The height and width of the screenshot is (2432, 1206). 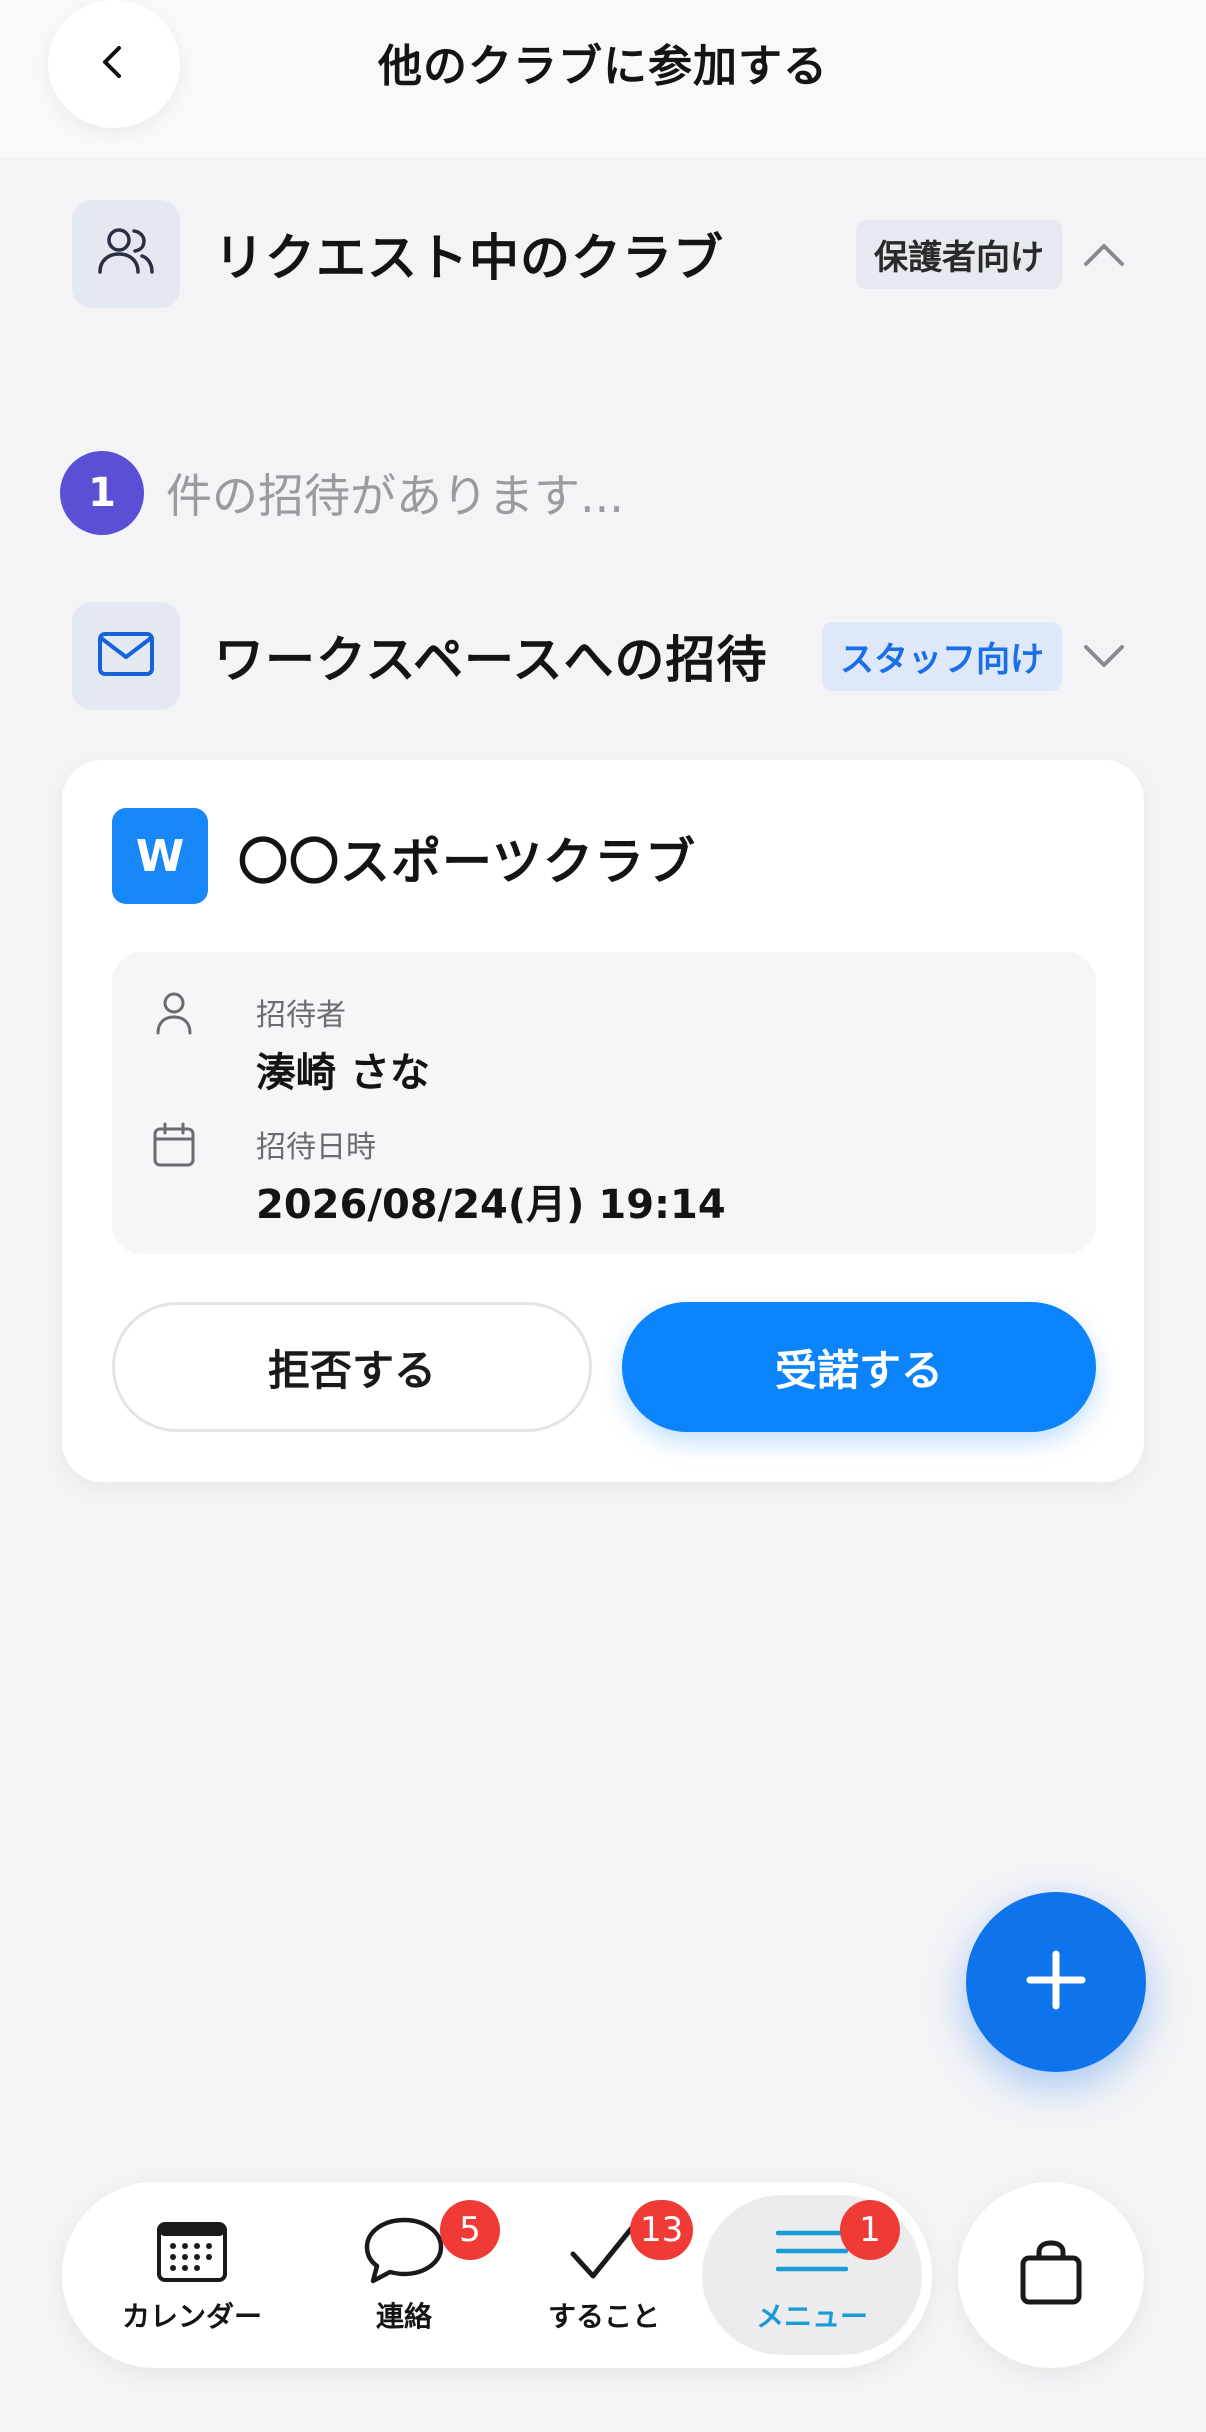 I want to click on section-title: リクエスト中のクラブ, so click(x=469, y=258).